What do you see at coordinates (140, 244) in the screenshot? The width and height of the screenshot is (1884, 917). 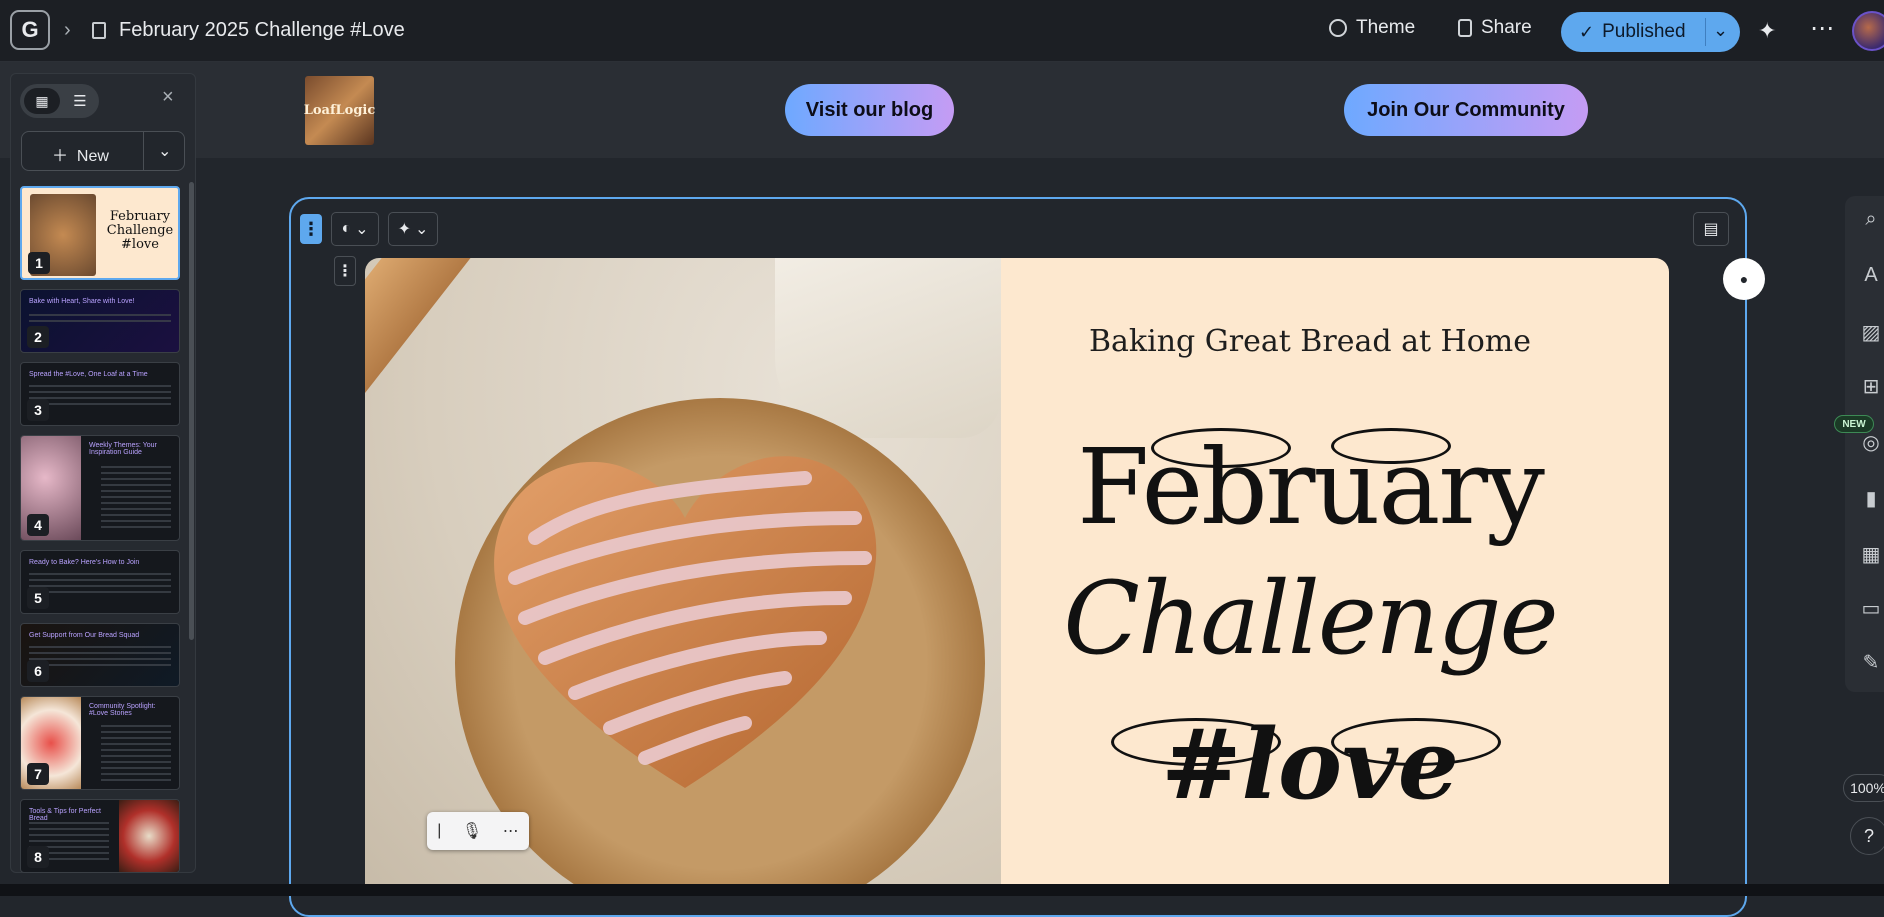 I see `thumb-title-line3: #love` at bounding box center [140, 244].